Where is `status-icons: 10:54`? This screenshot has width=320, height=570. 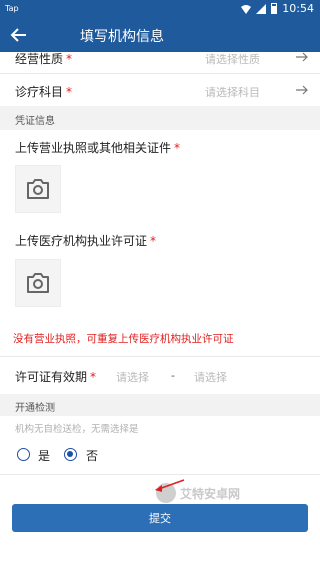 status-icons: 10:54 is located at coordinates (277, 8).